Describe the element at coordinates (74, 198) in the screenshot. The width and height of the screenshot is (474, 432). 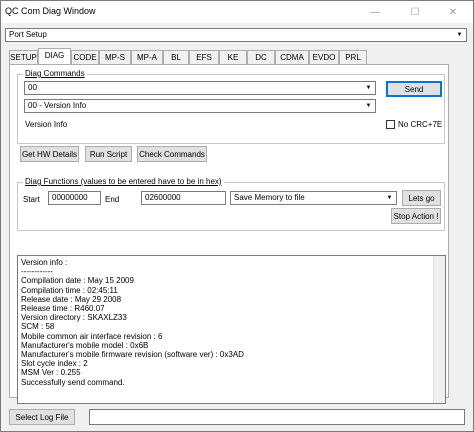
I see `start-address-input: 00000000` at that location.